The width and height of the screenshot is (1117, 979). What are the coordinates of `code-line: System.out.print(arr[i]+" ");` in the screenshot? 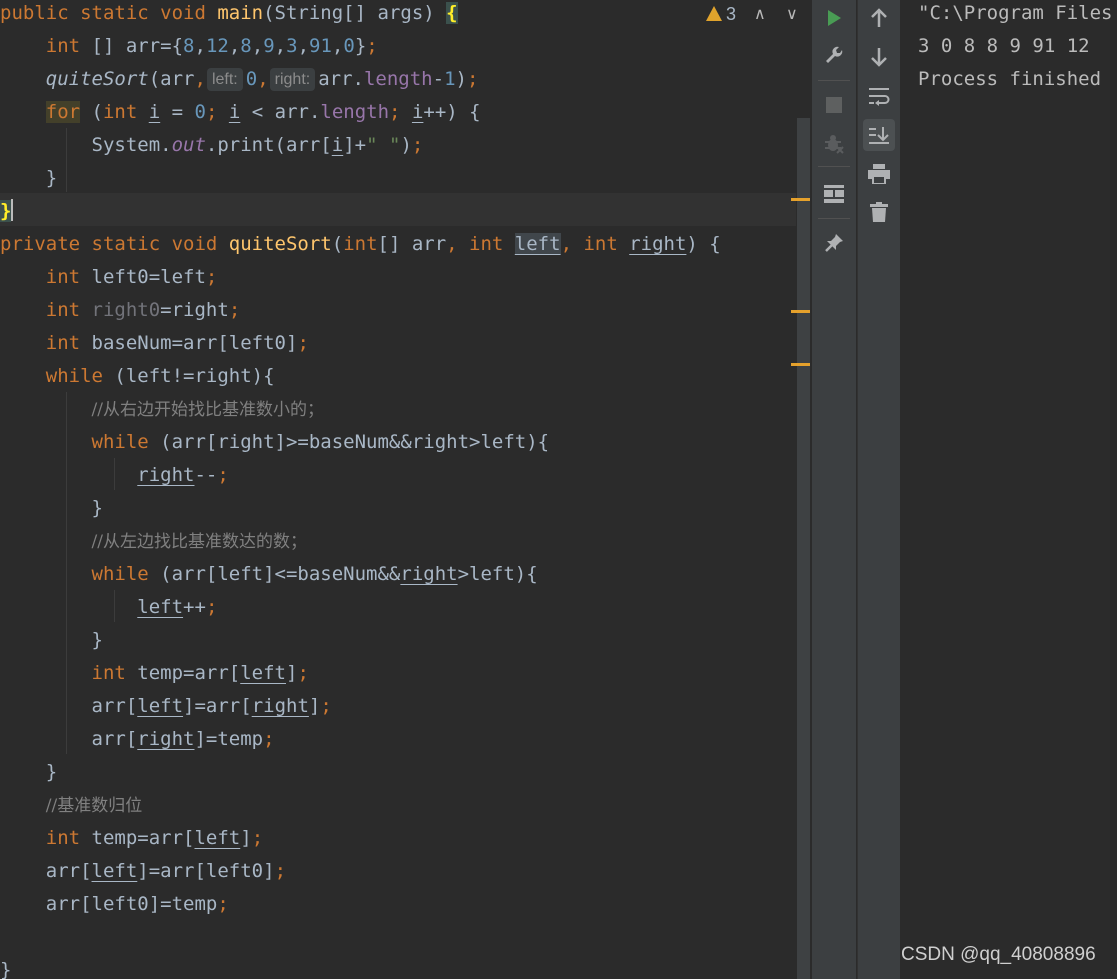 It's located at (400, 145).